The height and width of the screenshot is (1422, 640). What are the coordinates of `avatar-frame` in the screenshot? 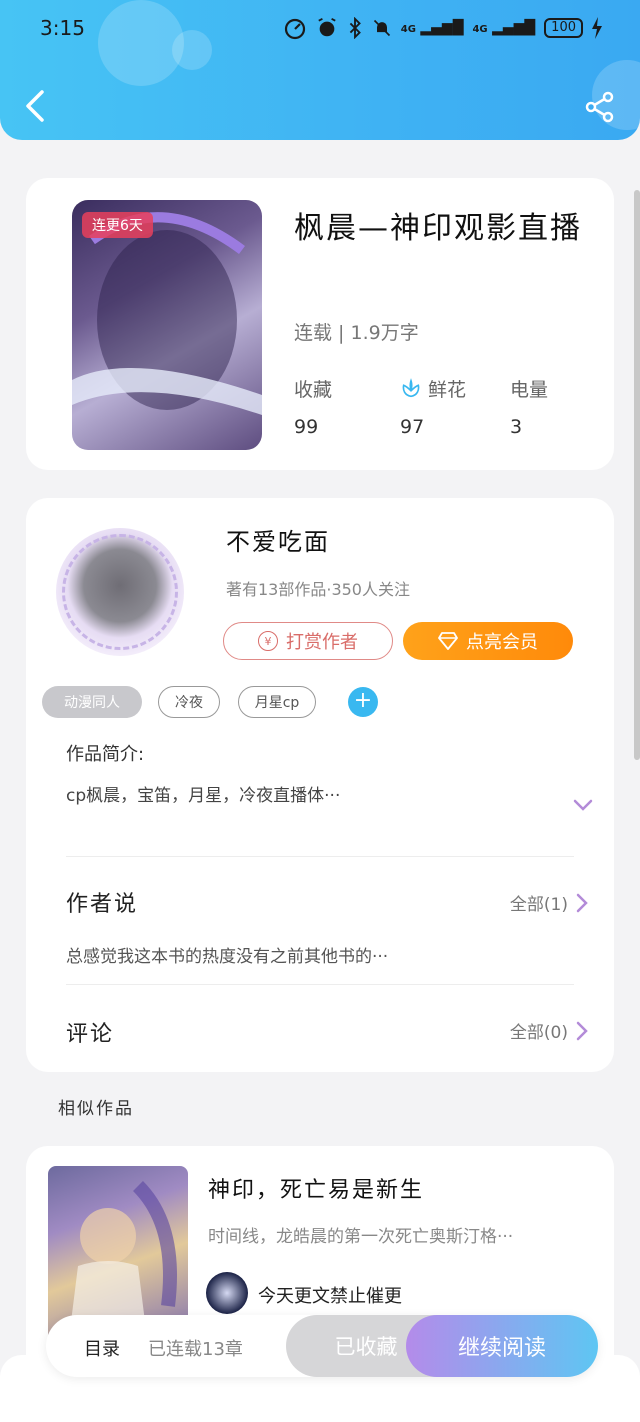 It's located at (120, 592).